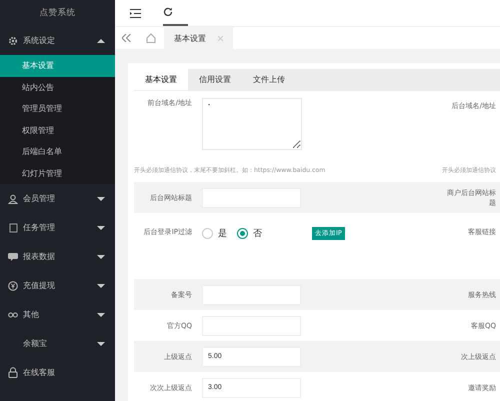  I want to click on sidebar-item: 站内公告, so click(57, 87).